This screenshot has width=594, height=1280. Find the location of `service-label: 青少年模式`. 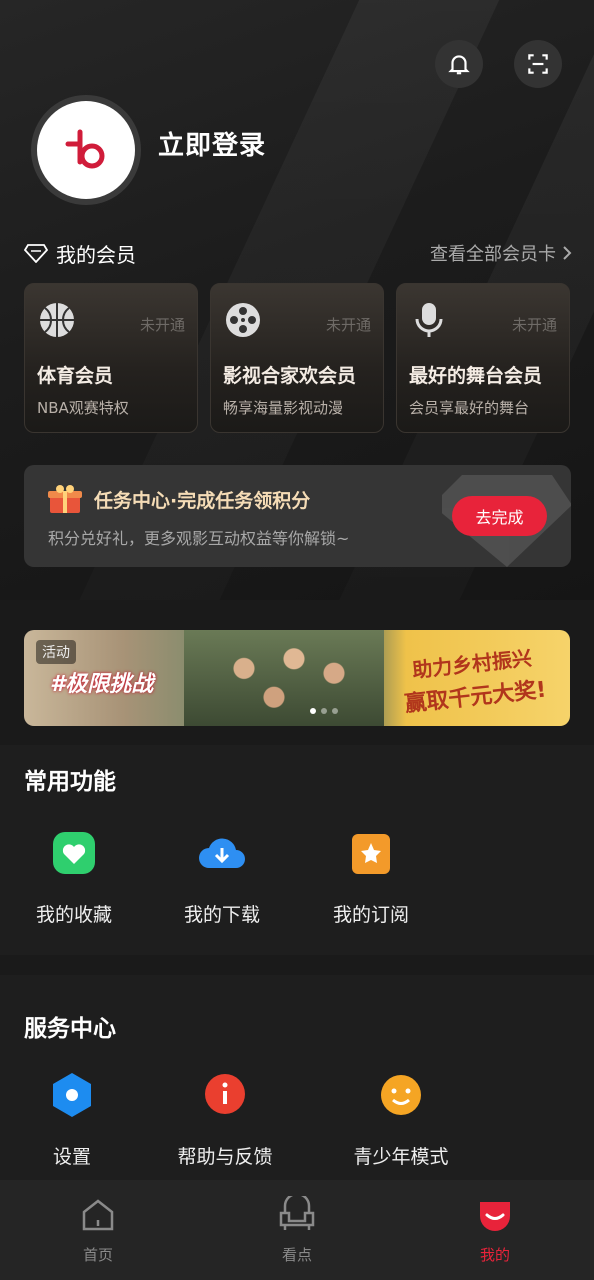

service-label: 青少年模式 is located at coordinates (401, 1157).